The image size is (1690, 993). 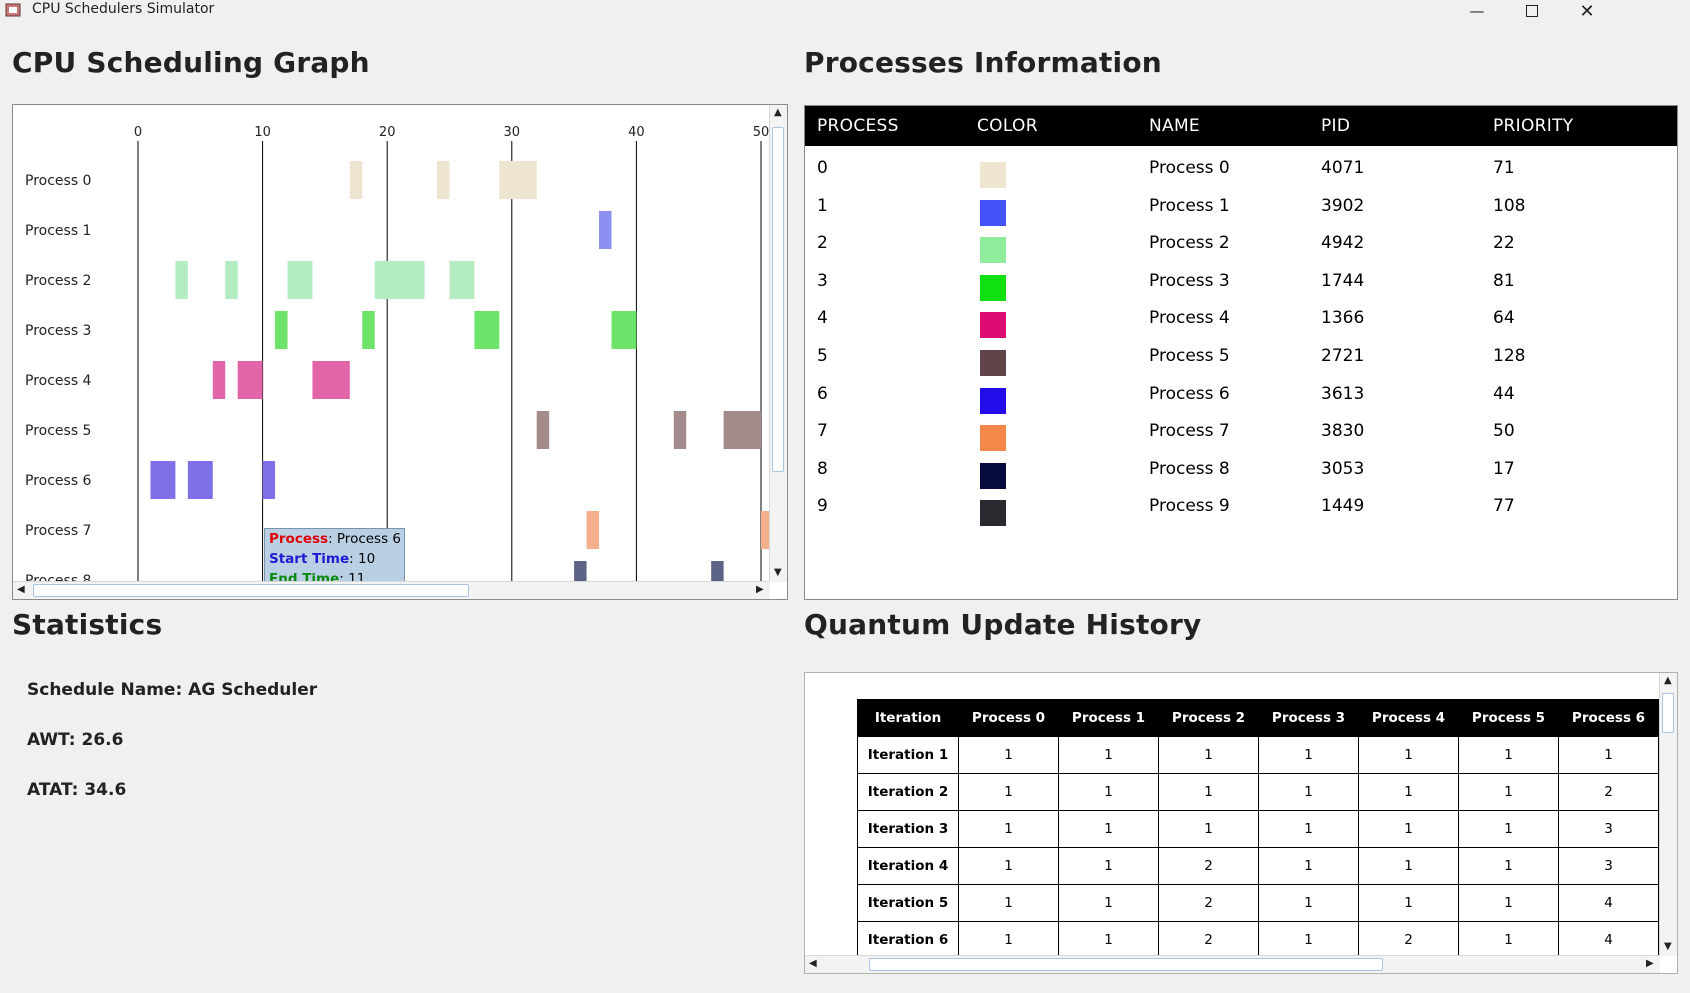 I want to click on quantum-row: Iteration 21111112, so click(x=1258, y=792).